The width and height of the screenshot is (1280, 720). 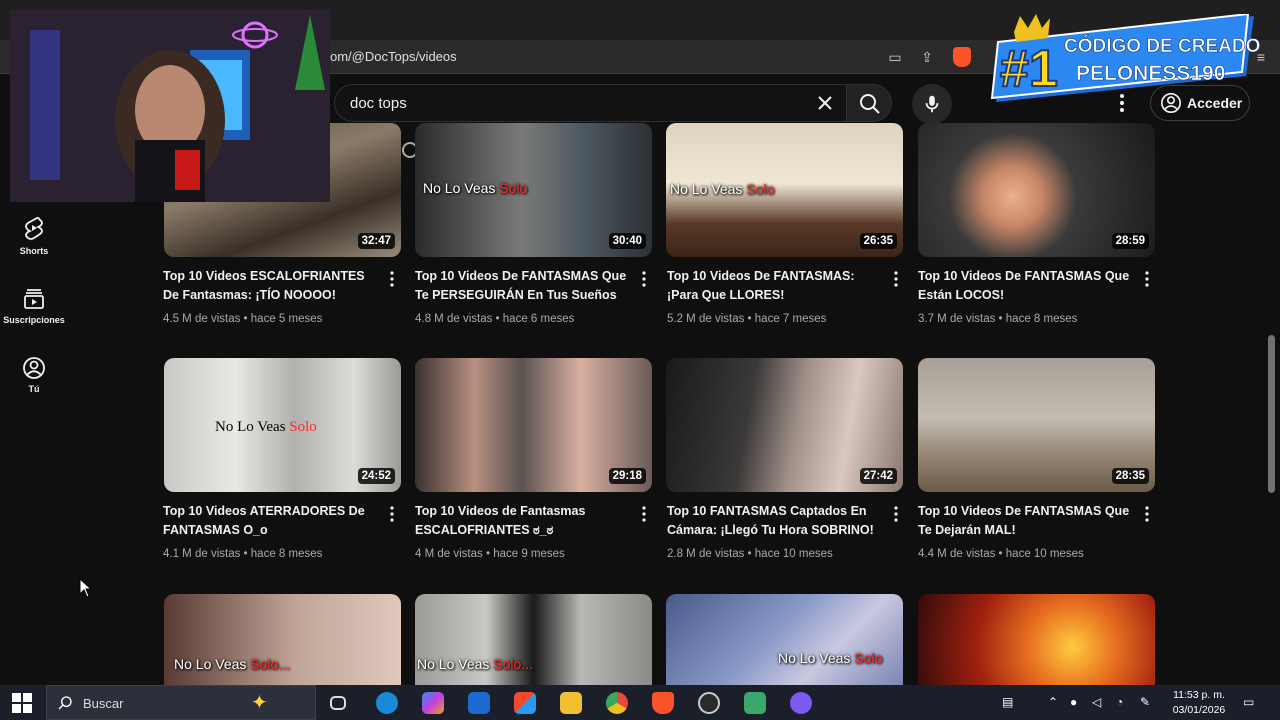 I want to click on creator-code-label: CÓDIGO DE CREADOR:, so click(x=1162, y=46).